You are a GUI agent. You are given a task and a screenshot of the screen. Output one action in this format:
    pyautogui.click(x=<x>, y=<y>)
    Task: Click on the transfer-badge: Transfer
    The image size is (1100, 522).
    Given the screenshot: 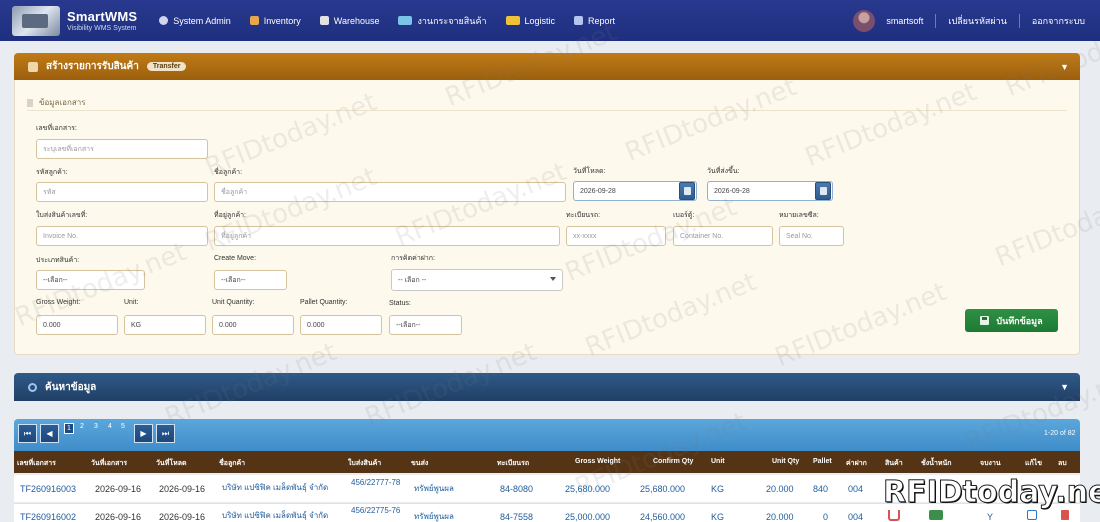 What is the action you would take?
    pyautogui.click(x=166, y=66)
    